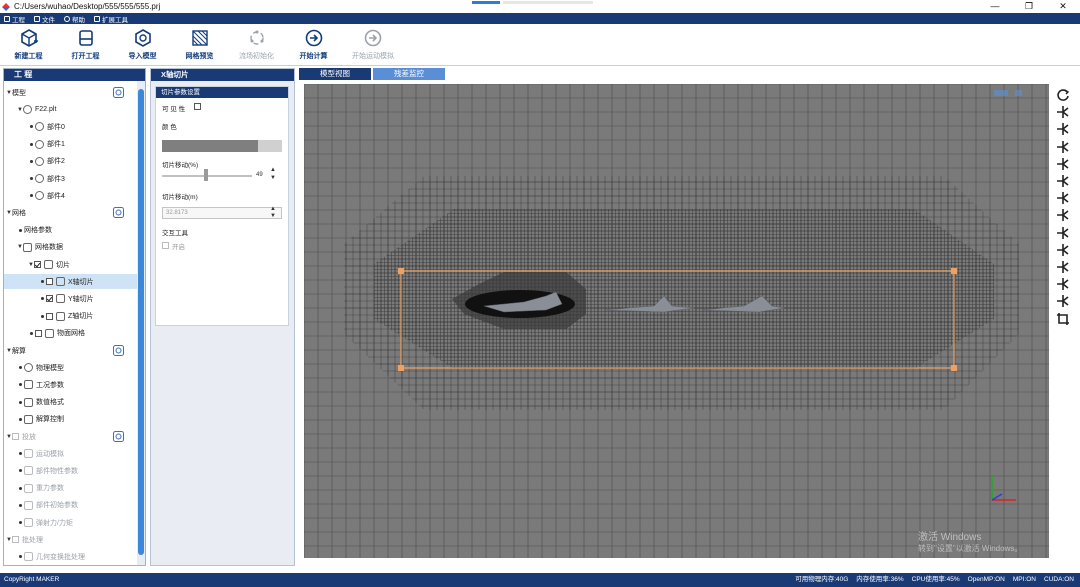  What do you see at coordinates (7, 18) in the screenshot?
I see `file-icon` at bounding box center [7, 18].